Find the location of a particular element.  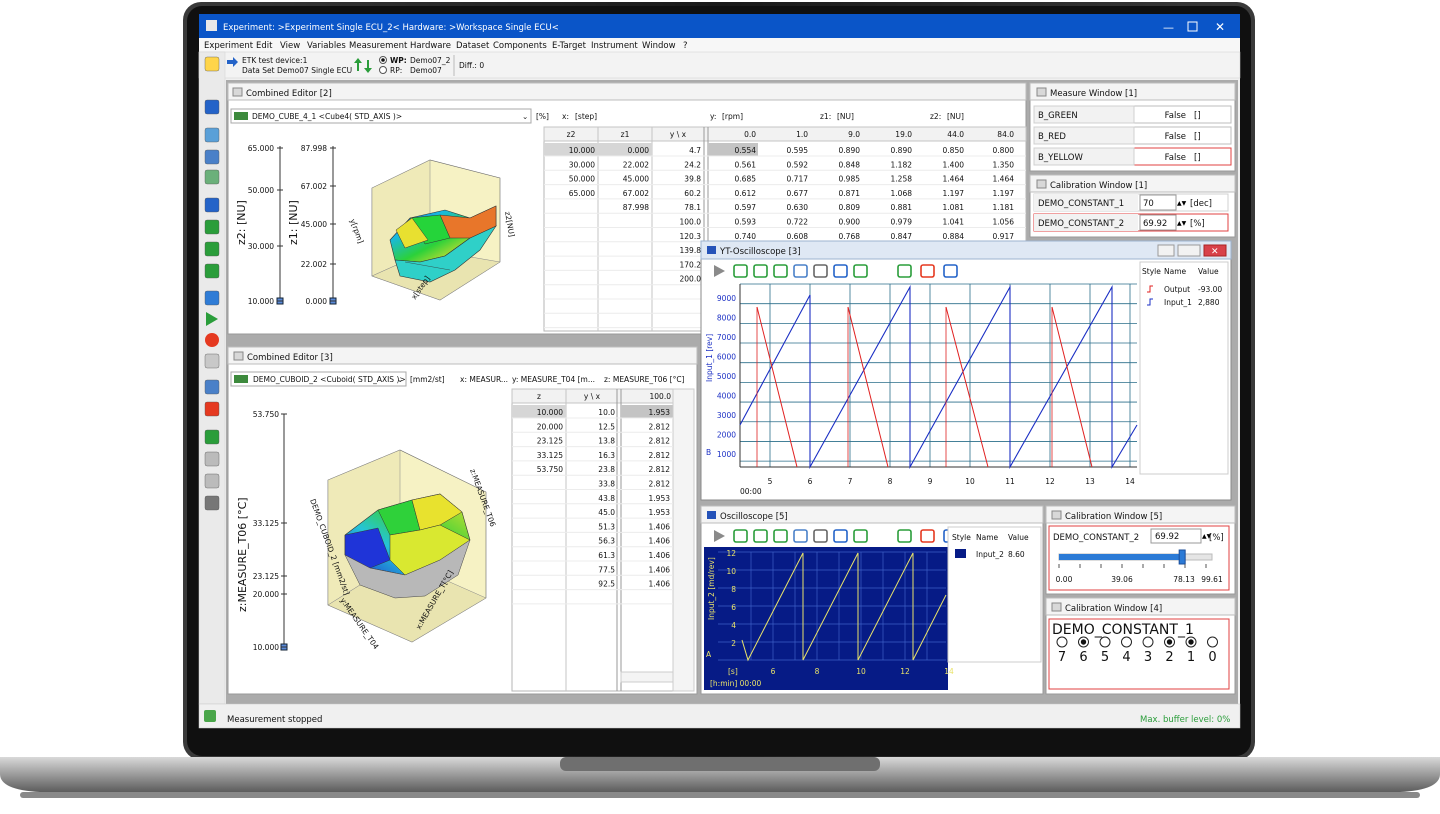

menu-item-experiment: Experiment is located at coordinates (229, 46).